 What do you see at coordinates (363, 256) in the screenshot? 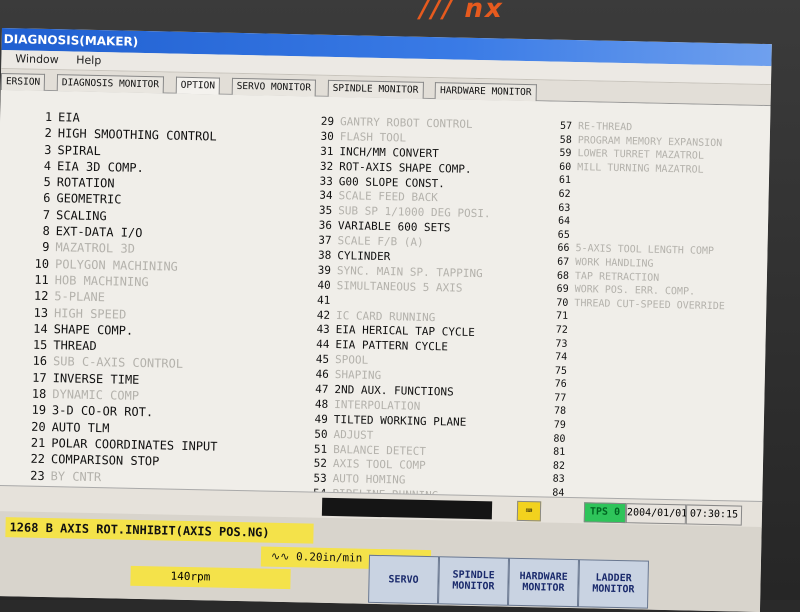
I see `option-label: CYLINDER` at bounding box center [363, 256].